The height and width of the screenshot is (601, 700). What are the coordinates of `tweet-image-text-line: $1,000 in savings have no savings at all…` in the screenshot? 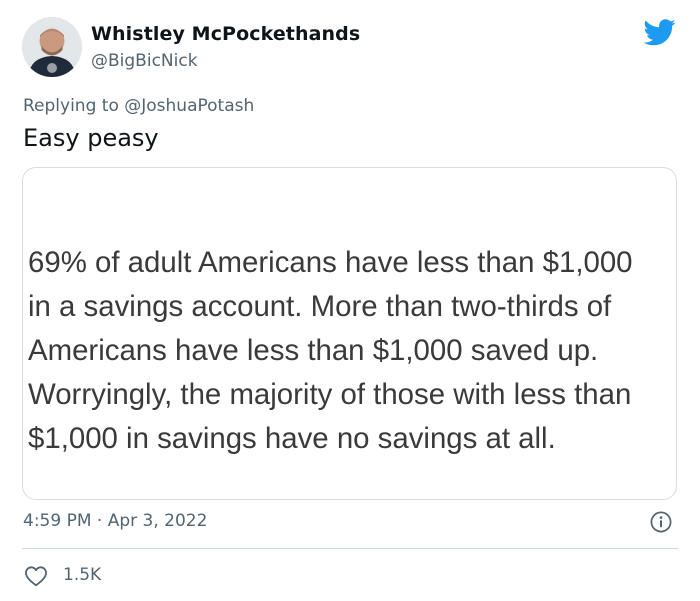 It's located at (292, 438).